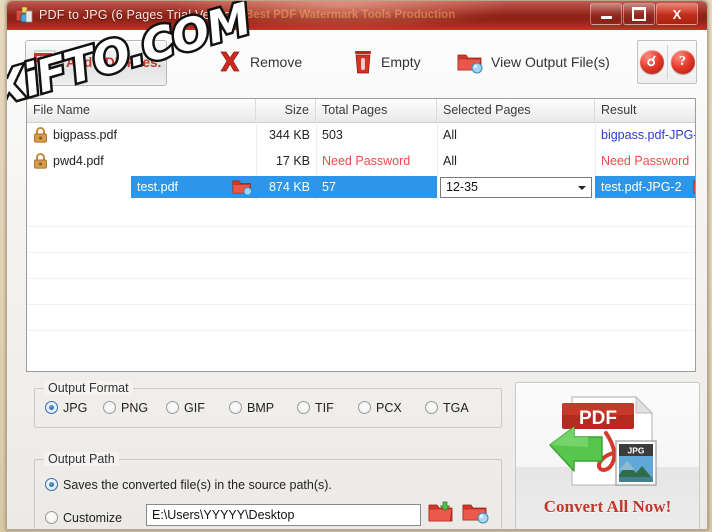  Describe the element at coordinates (582, 188) in the screenshot. I see `chevron-down-icon` at that location.